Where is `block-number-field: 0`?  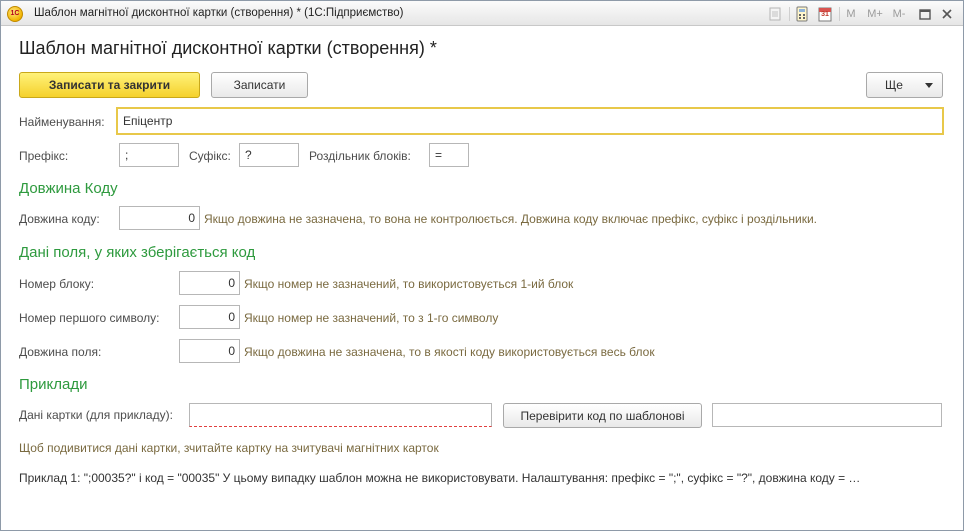 block-number-field: 0 is located at coordinates (209, 283).